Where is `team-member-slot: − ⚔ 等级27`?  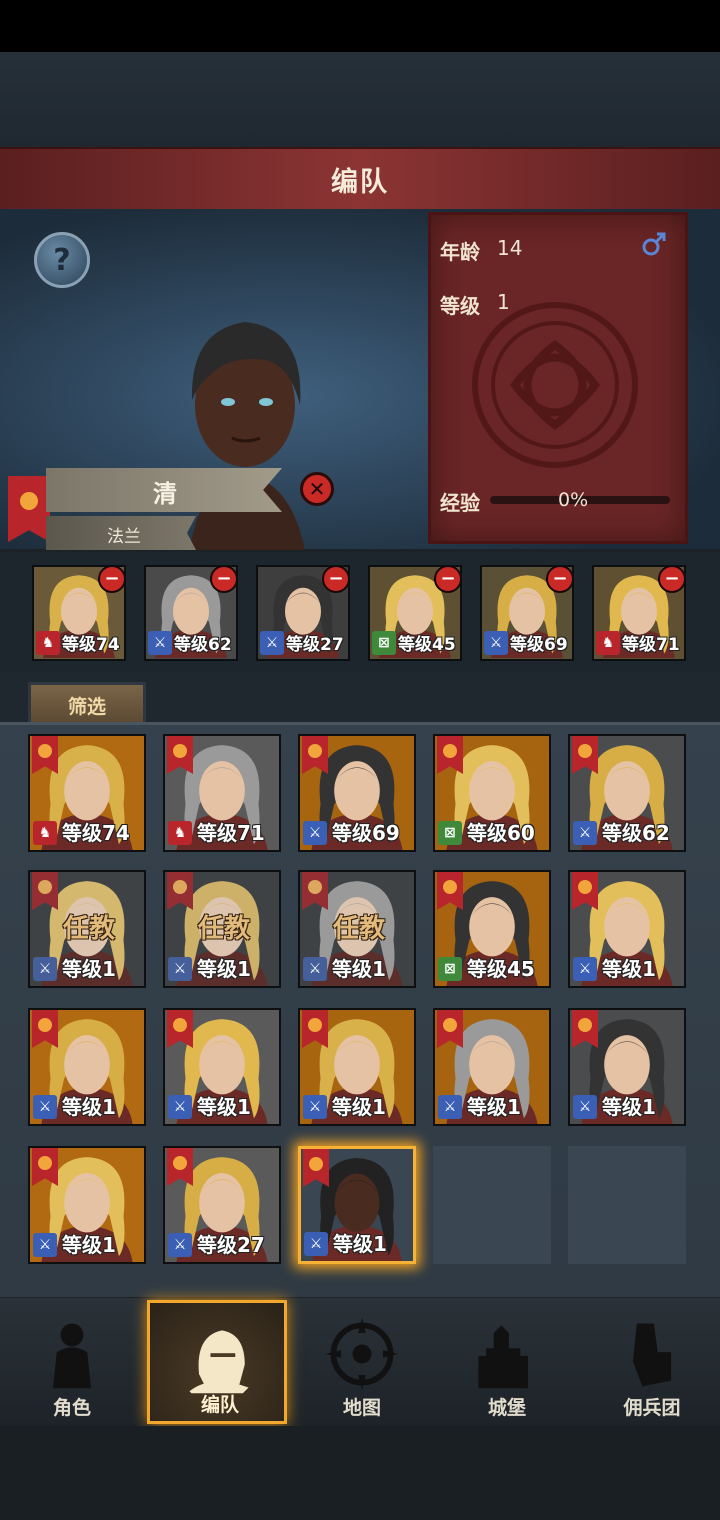
team-member-slot: − ⚔ 等级27 is located at coordinates (303, 613).